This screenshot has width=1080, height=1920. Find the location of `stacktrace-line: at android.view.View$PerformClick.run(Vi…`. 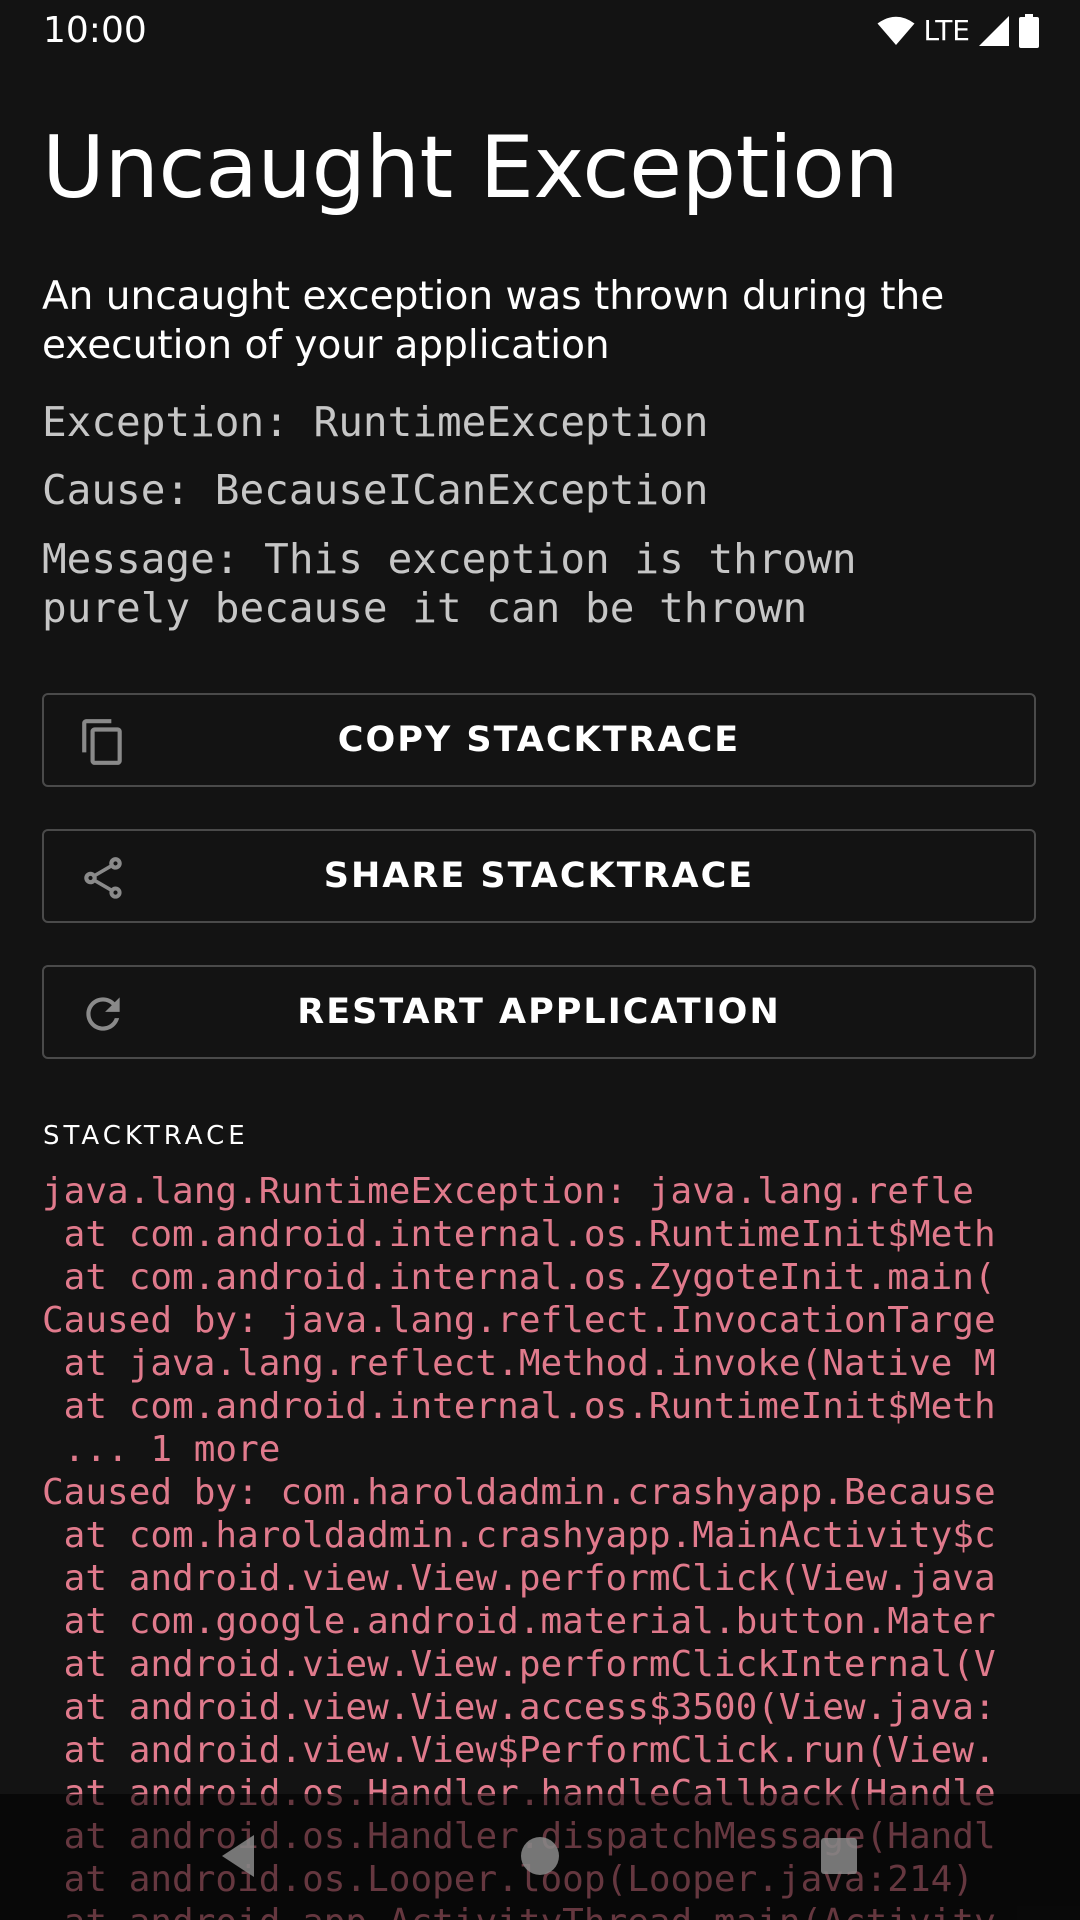

stacktrace-line: at android.view.View$PerformClick.run(Vi… is located at coordinates (519, 1750).